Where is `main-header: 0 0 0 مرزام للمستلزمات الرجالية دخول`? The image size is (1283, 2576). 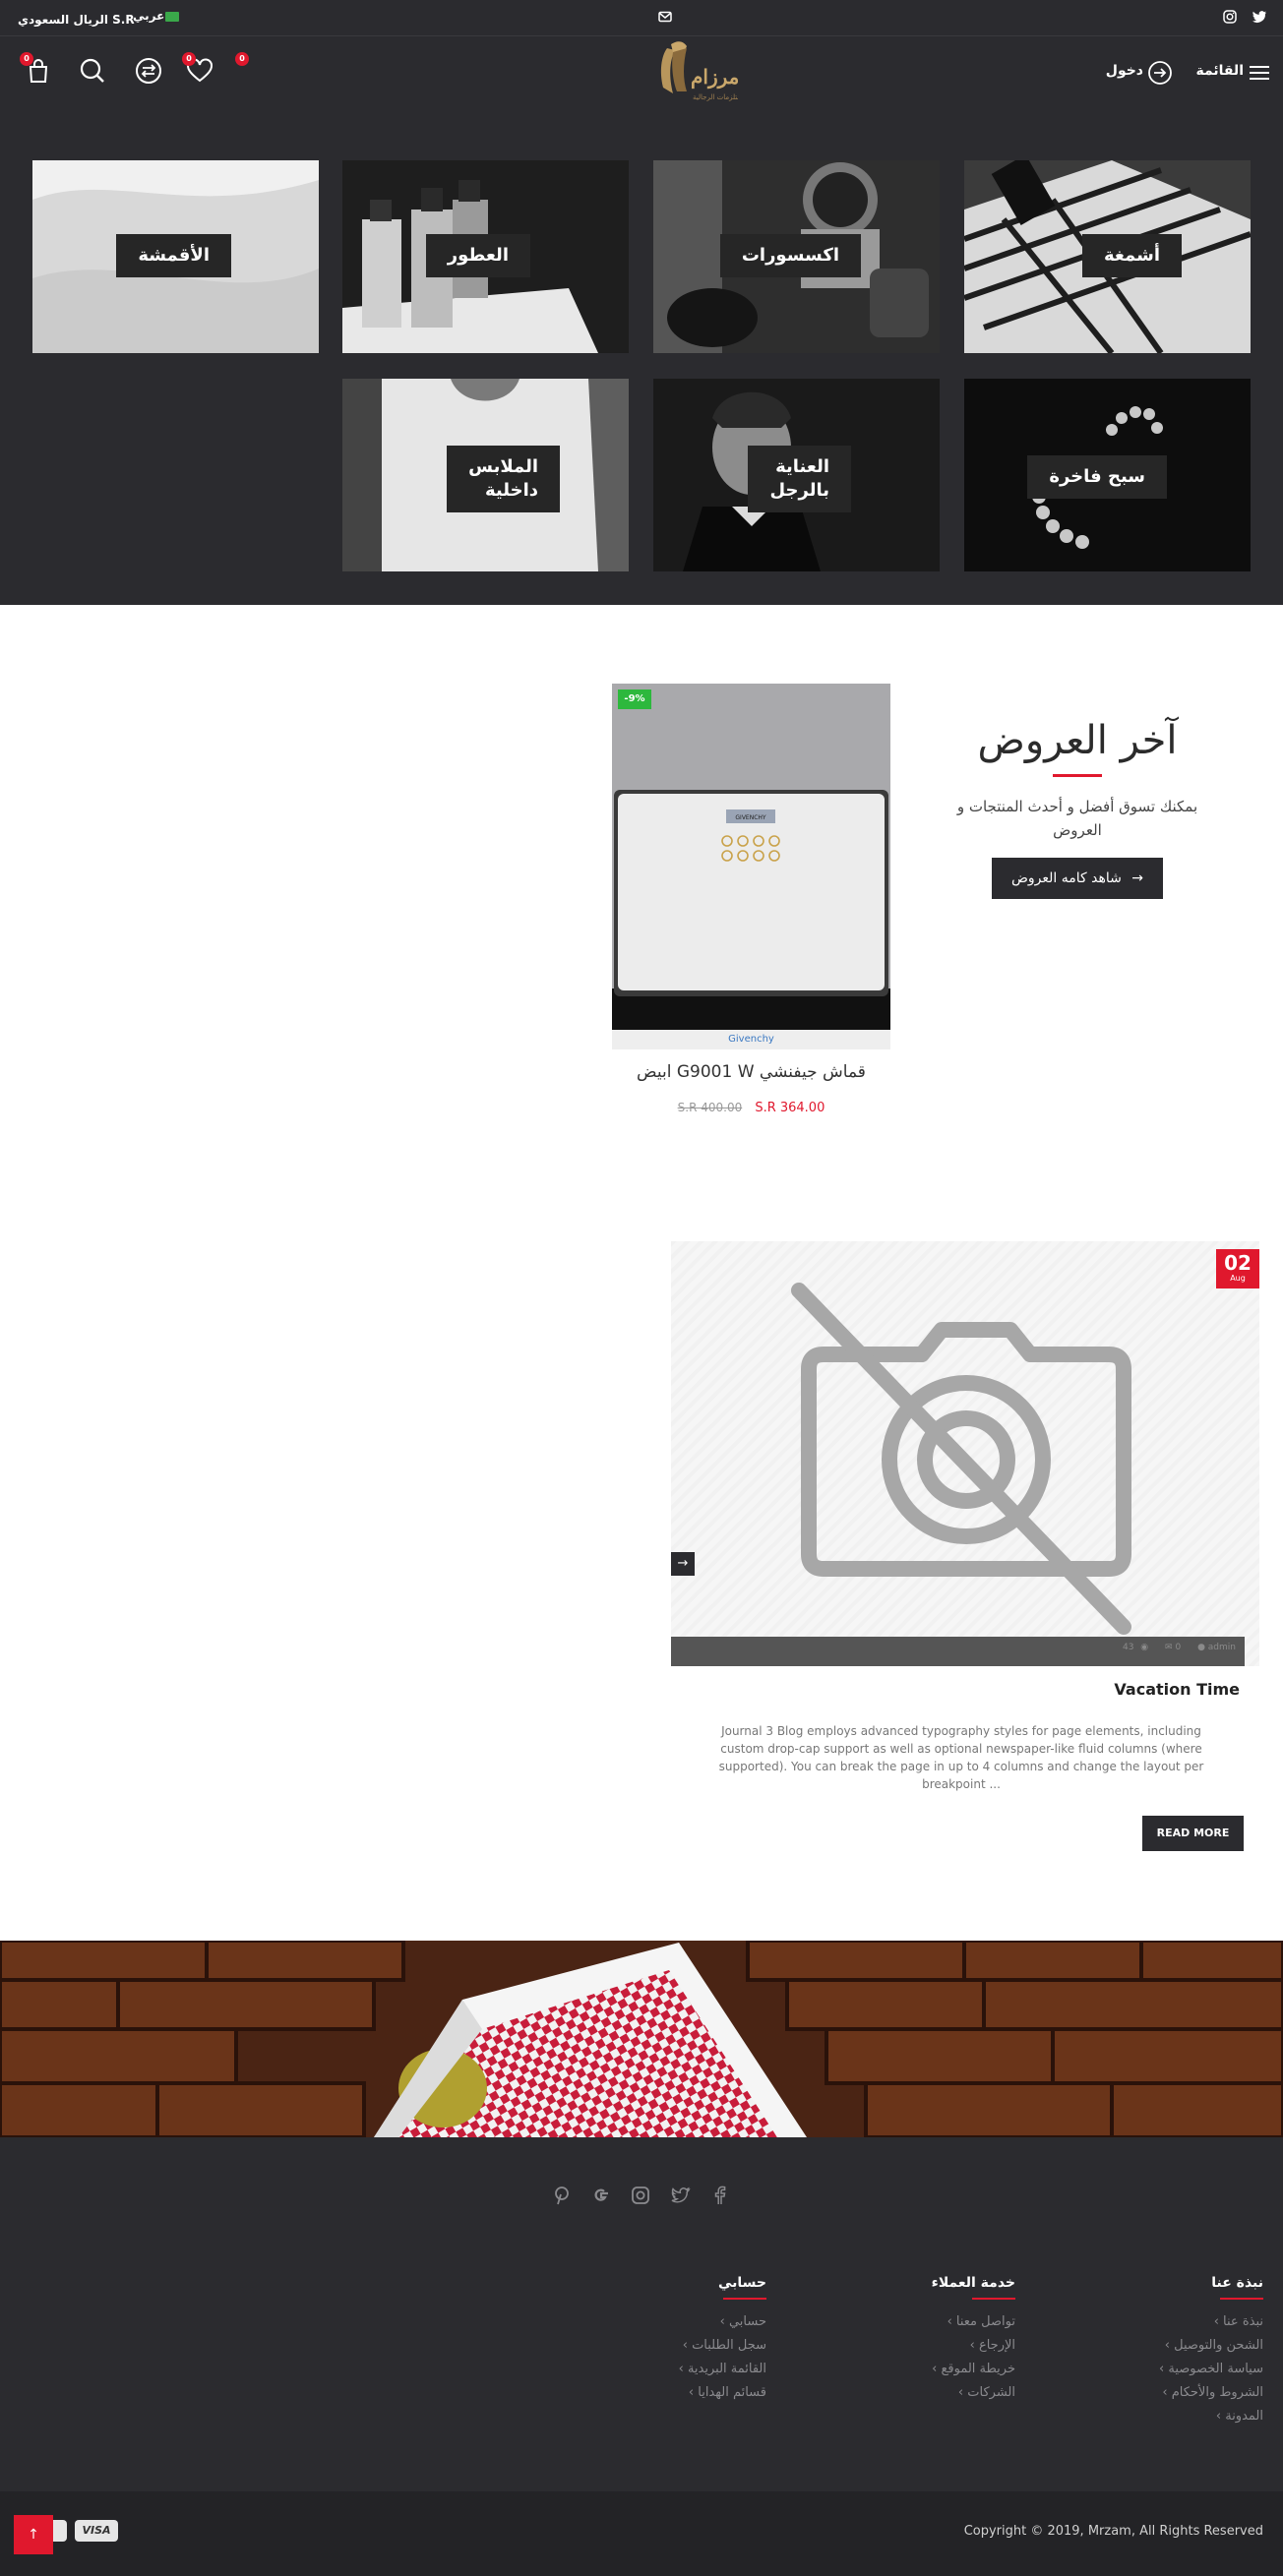
main-header: 0 0 0 مرزام للمستلزمات الرجالية دخول is located at coordinates (641, 72).